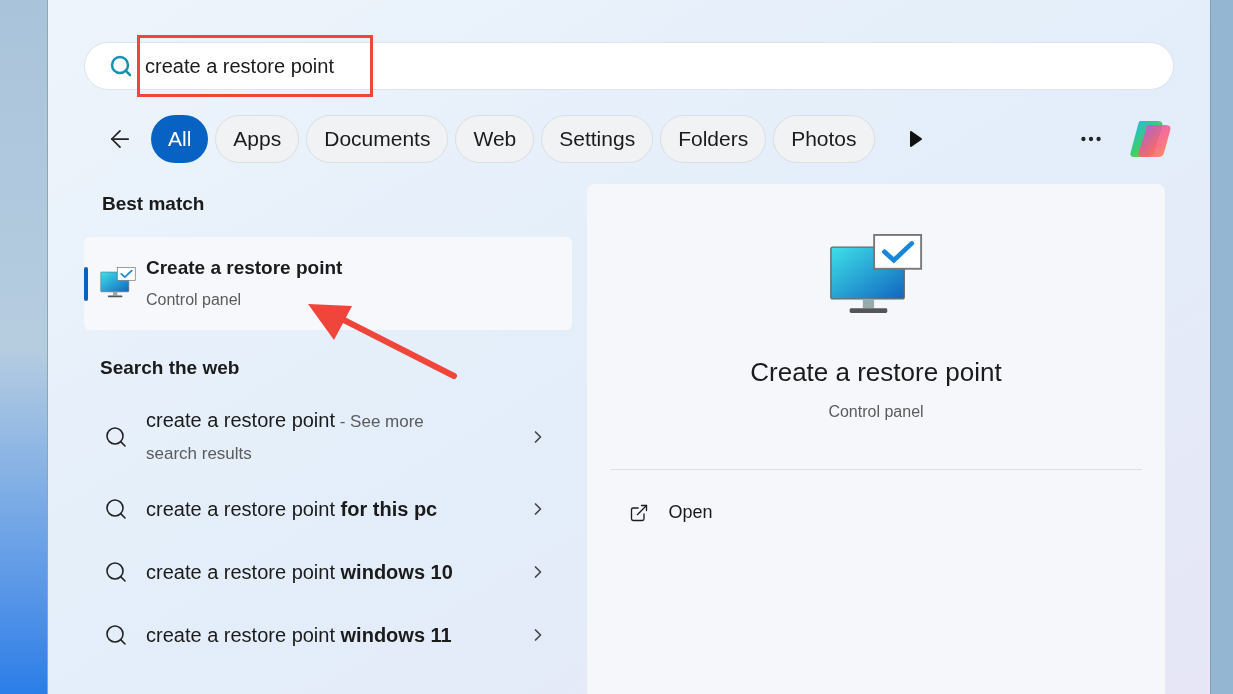 This screenshot has height=694, width=1233. Describe the element at coordinates (194, 300) in the screenshot. I see `result-subtitle: Control panel` at that location.